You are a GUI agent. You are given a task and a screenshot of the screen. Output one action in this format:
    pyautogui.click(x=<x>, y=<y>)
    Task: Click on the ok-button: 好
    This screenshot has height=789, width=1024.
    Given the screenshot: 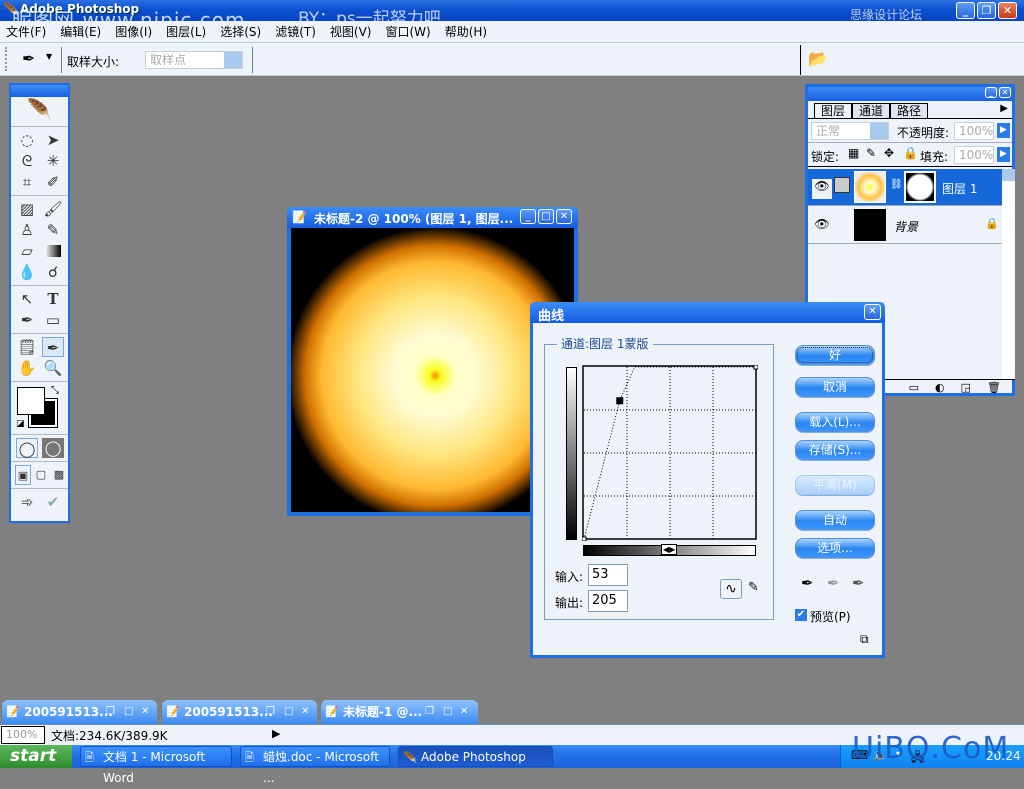 What is the action you would take?
    pyautogui.click(x=835, y=355)
    